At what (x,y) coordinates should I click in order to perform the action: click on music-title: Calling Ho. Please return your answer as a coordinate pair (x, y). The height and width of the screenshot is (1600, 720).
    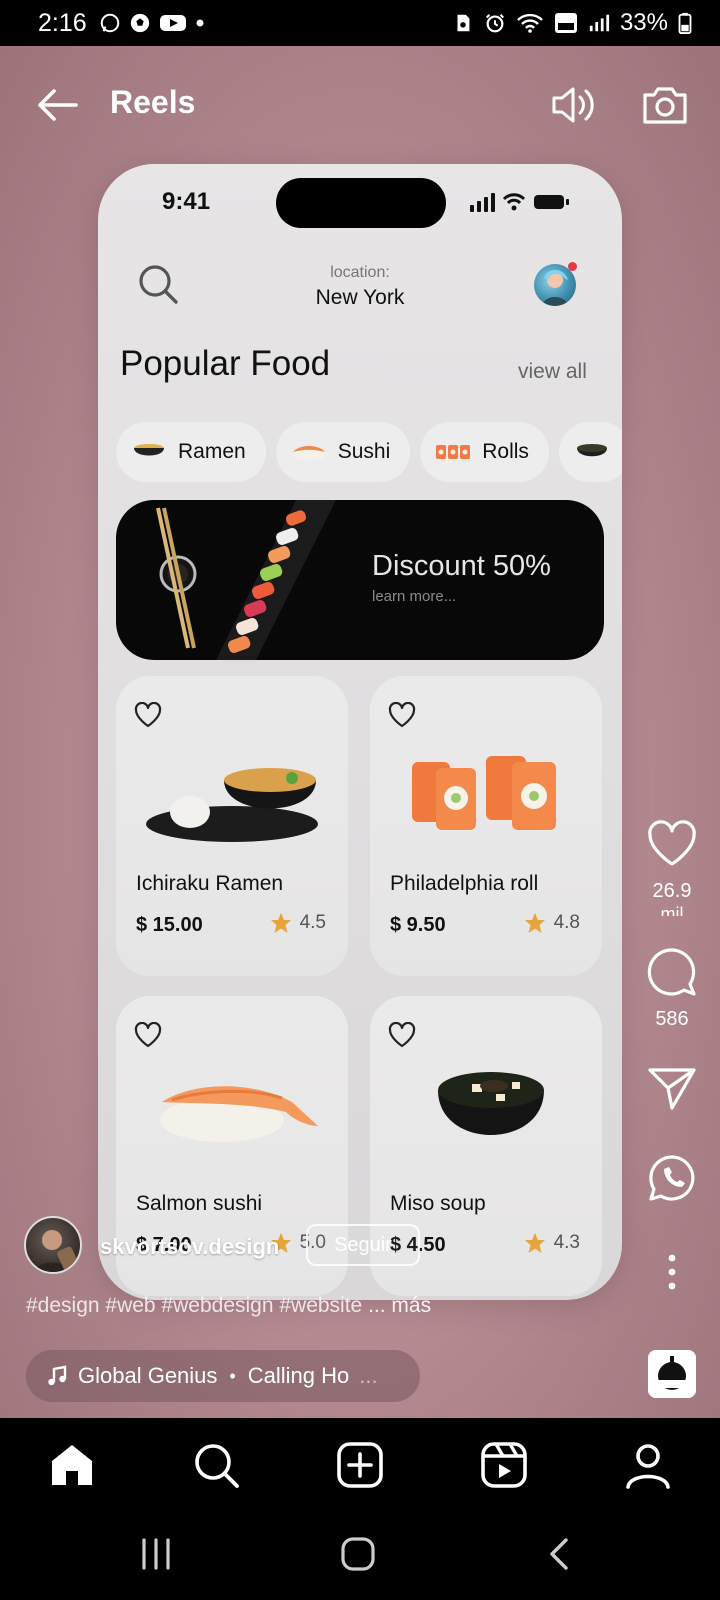
    Looking at the image, I should click on (298, 1375).